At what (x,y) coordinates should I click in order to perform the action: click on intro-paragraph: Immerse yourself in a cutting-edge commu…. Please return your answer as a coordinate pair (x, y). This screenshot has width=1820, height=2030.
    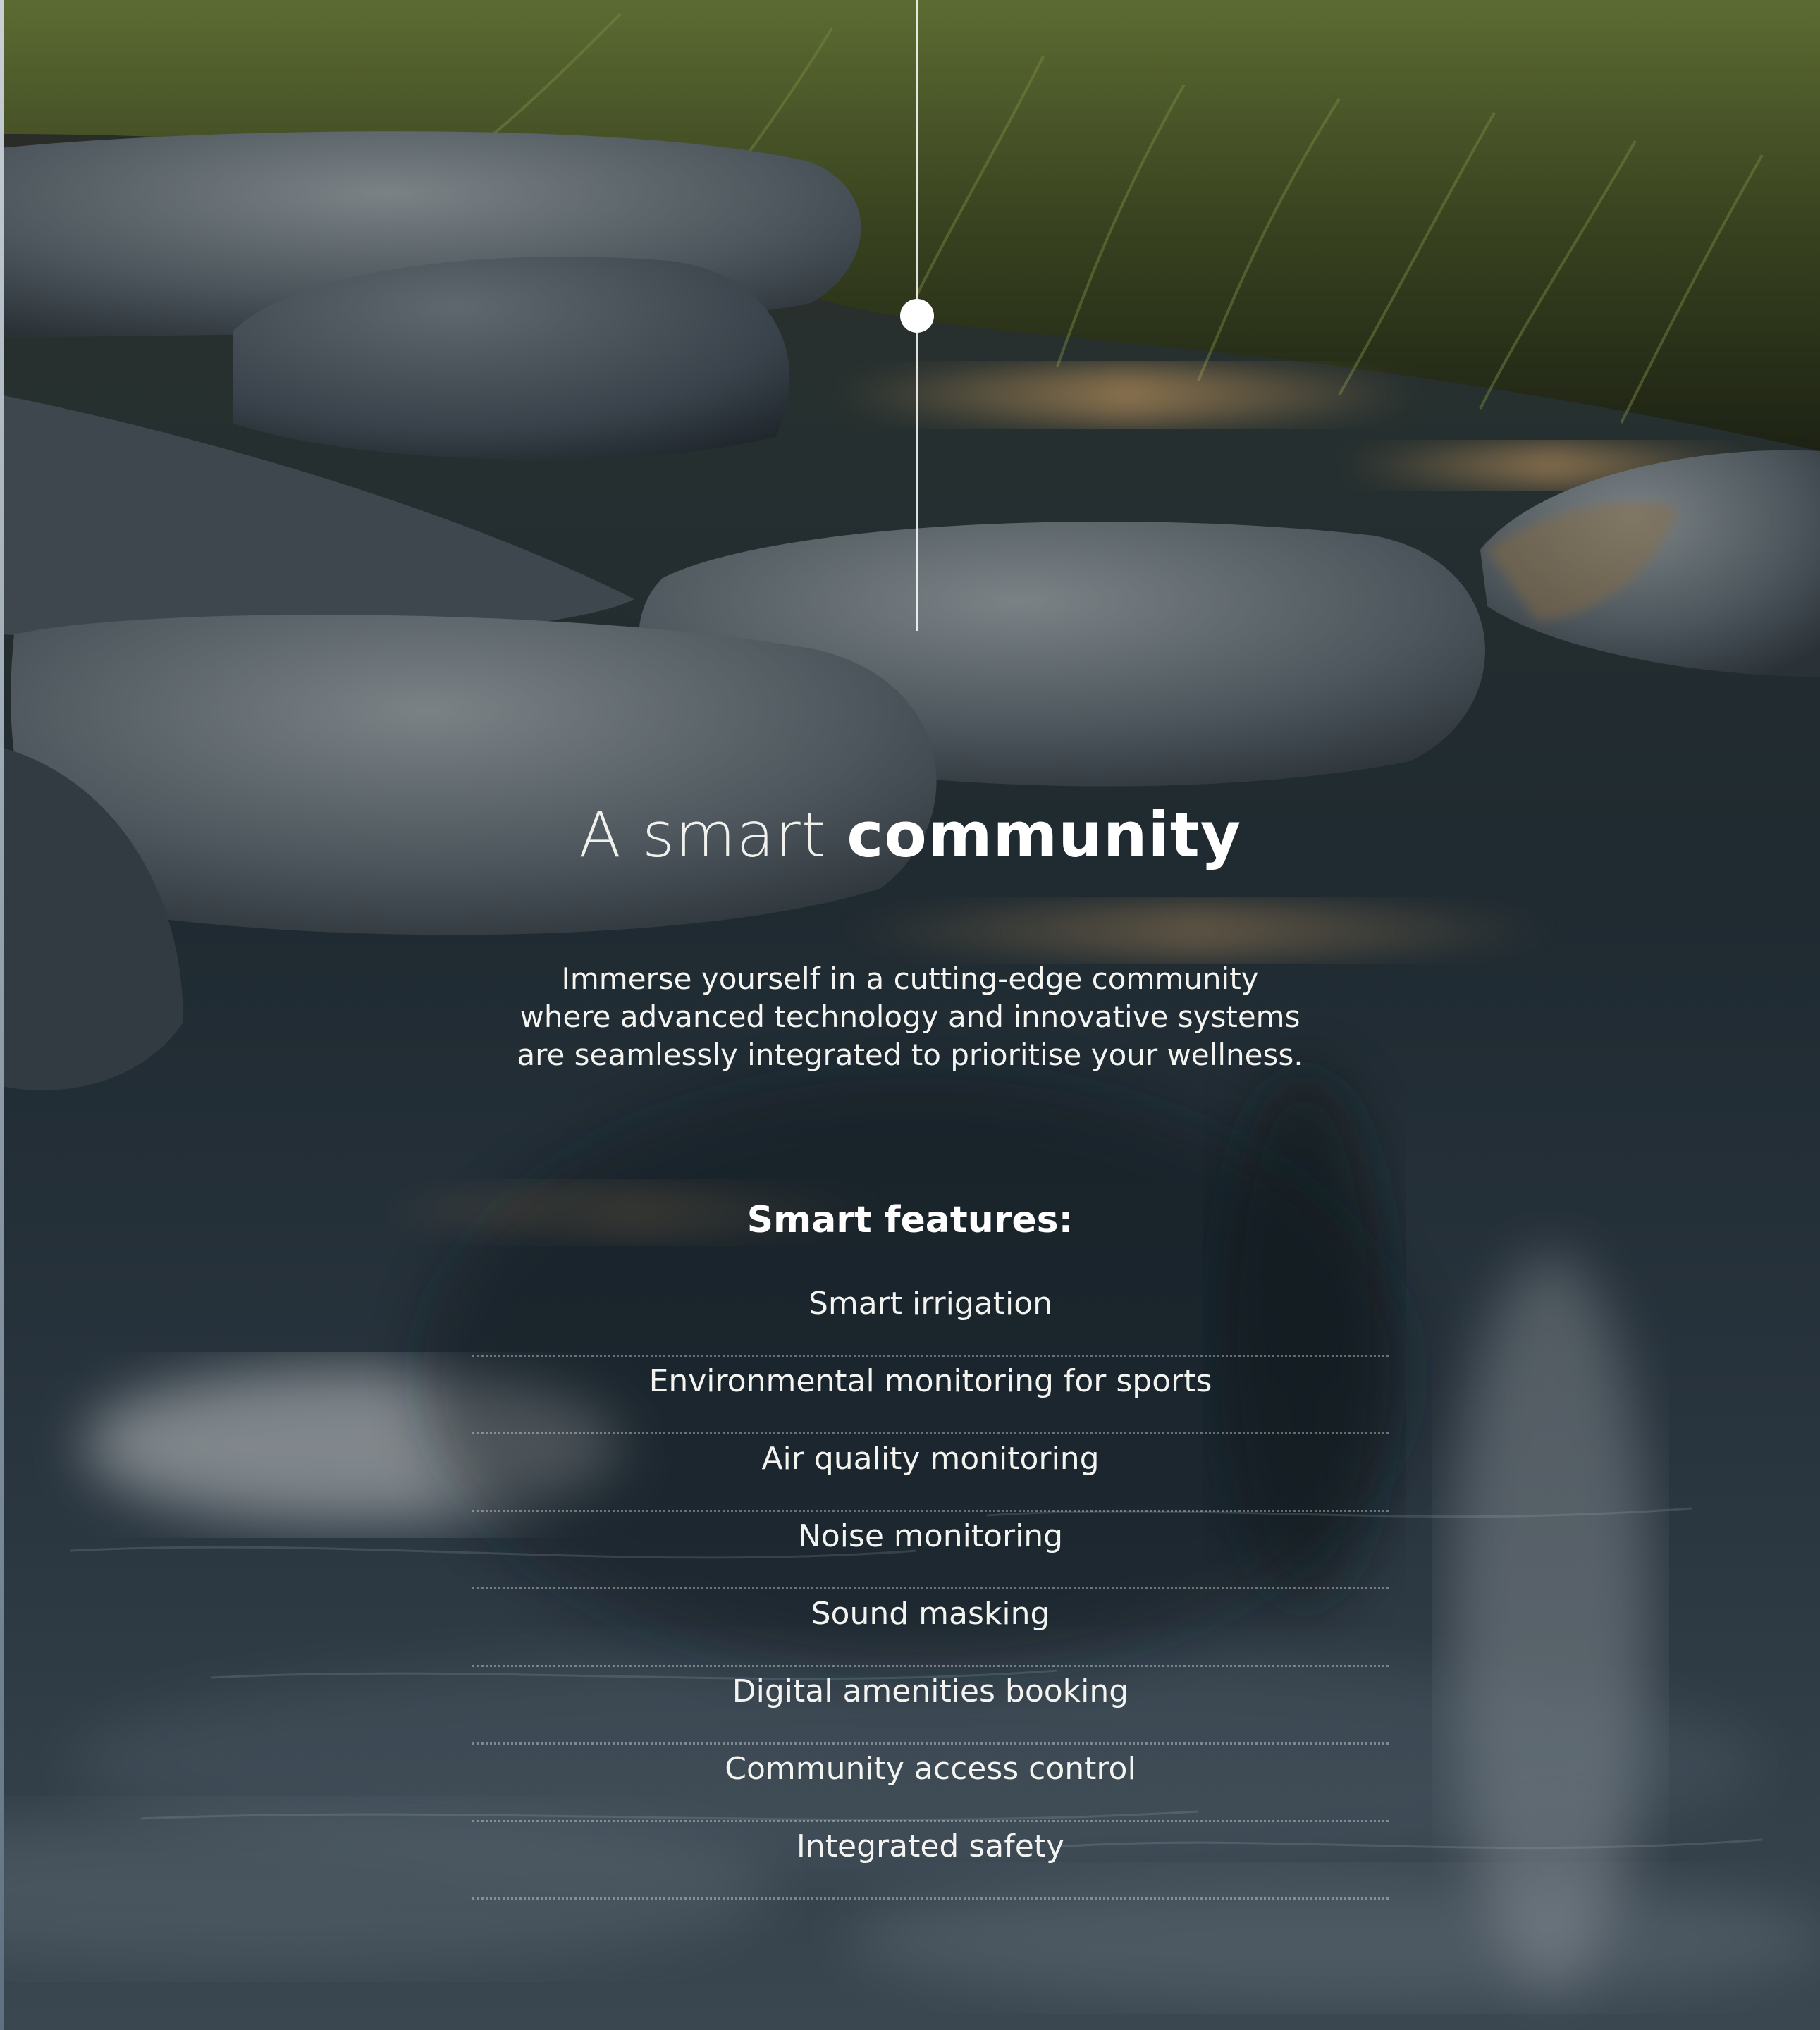
    Looking at the image, I should click on (910, 1017).